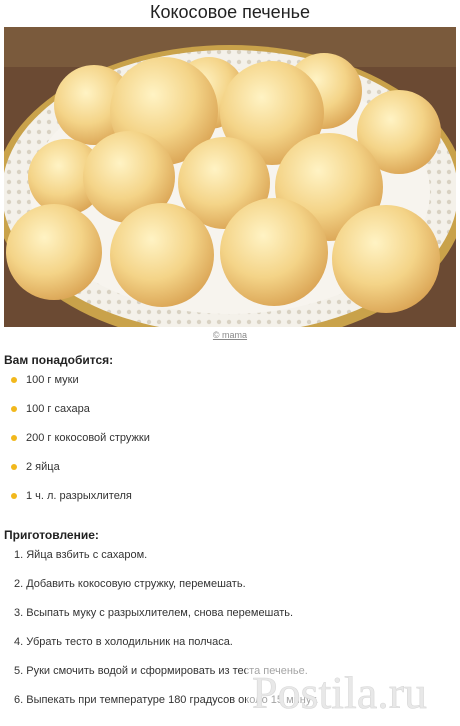  Describe the element at coordinates (43, 467) in the screenshot. I see `ingredient-text: 2 яйца` at that location.